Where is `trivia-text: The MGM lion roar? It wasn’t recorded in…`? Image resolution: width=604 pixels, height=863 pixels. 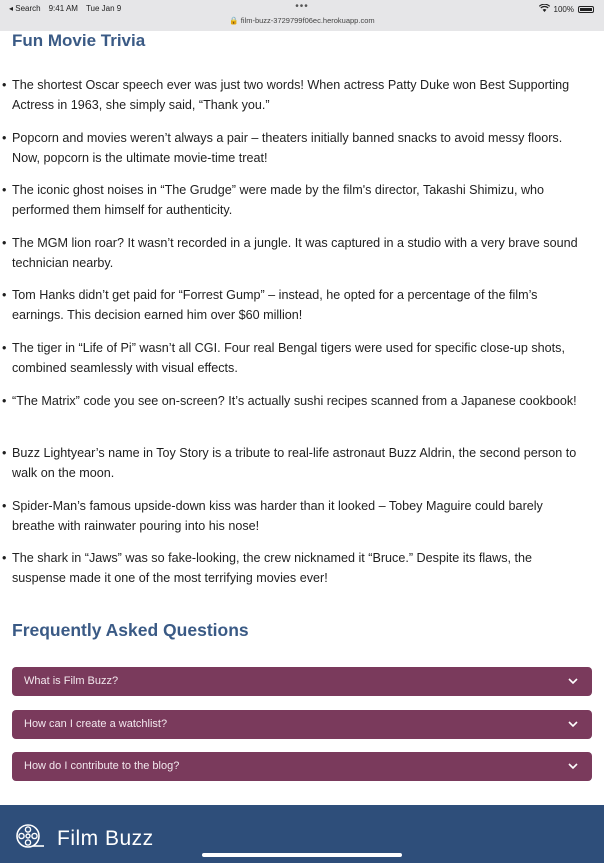
trivia-text: The MGM lion roar? It wasn’t recorded in… is located at coordinates (295, 252).